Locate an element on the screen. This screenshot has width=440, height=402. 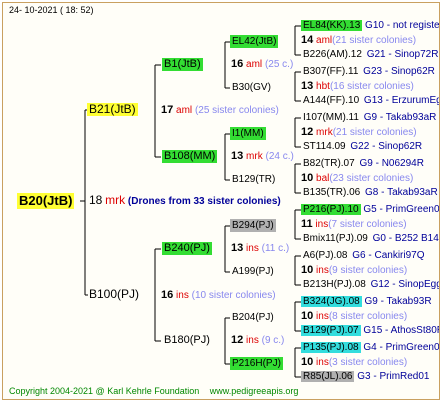
g4-node-18: B324(JG).08 is located at coordinates (331, 301).